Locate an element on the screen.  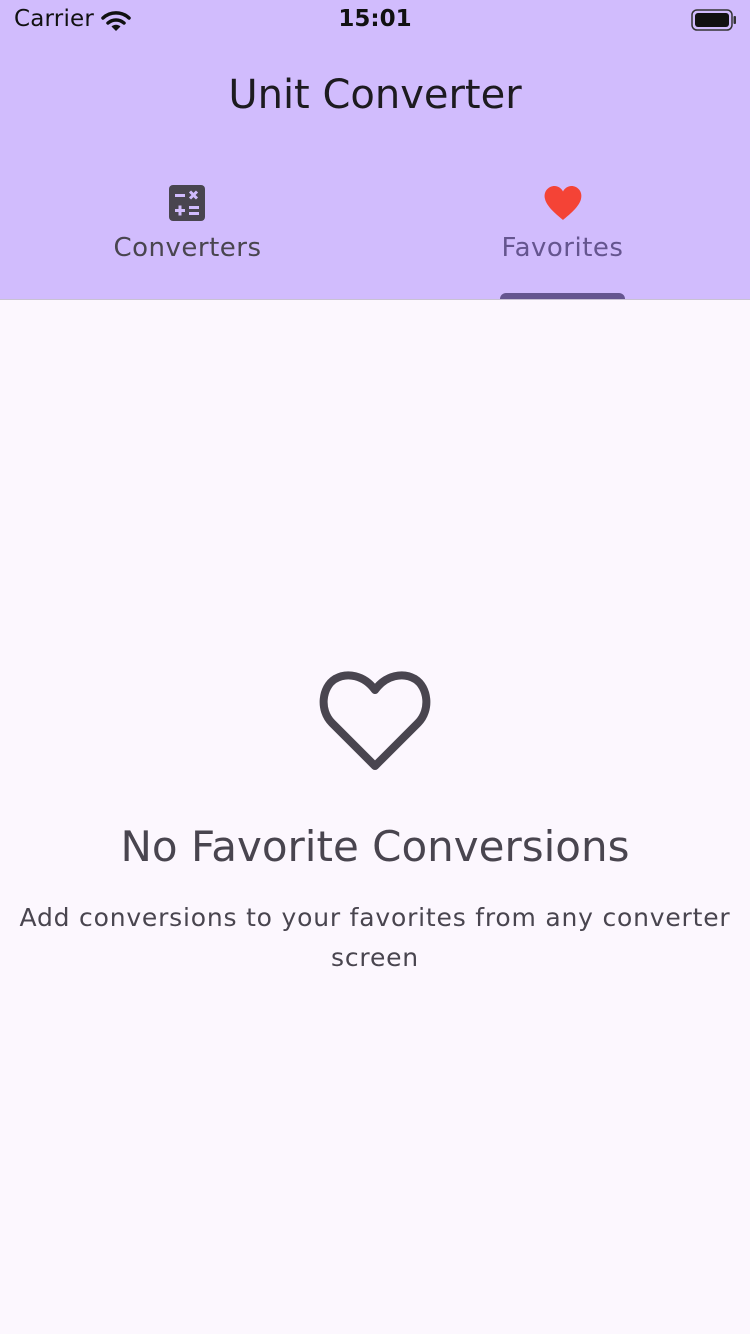
selected-tab-indicator is located at coordinates (562, 296).